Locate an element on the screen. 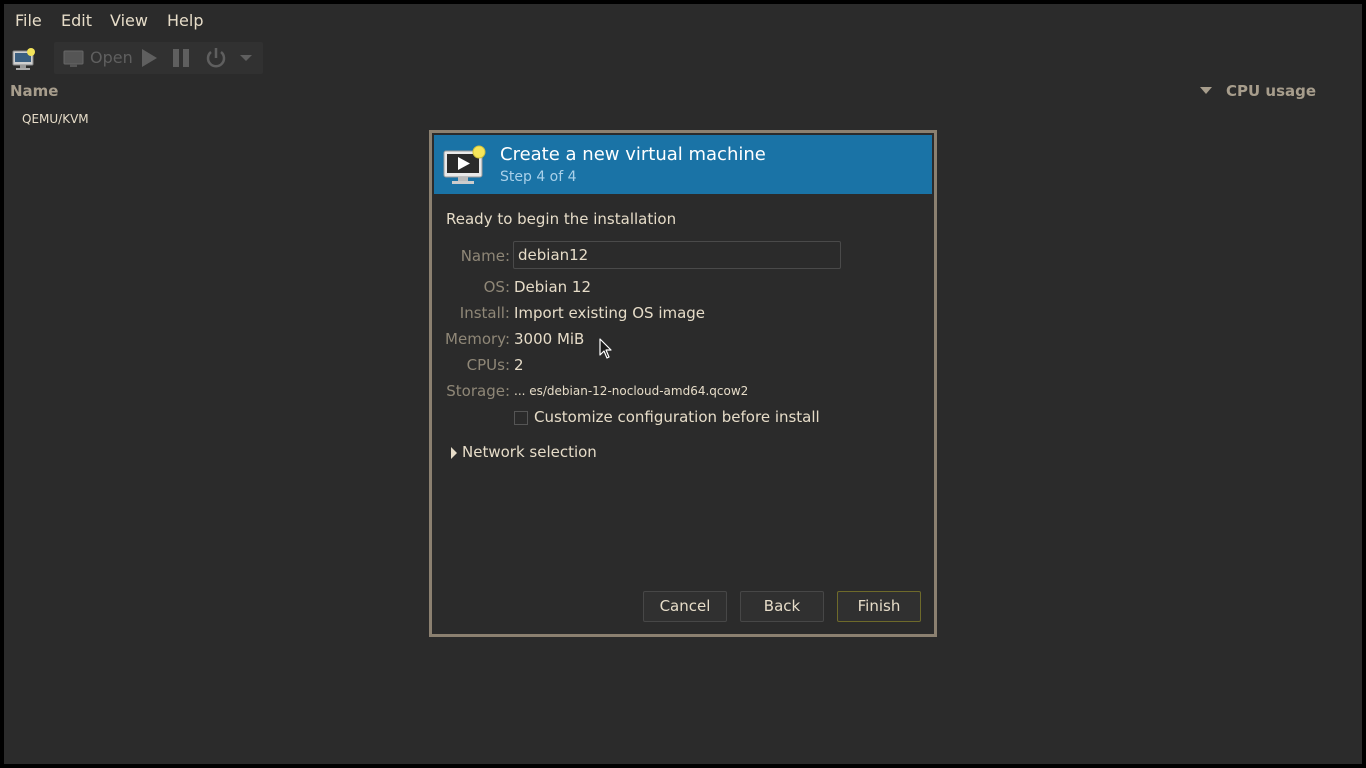 The width and height of the screenshot is (1366, 768). open-label: Open is located at coordinates (111, 57).